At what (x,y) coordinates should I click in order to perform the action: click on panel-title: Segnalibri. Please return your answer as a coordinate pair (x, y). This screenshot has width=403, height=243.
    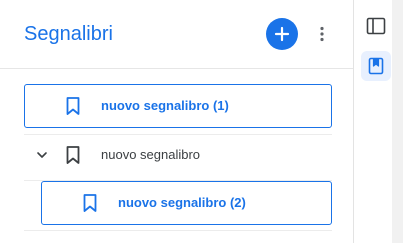
    Looking at the image, I should click on (68, 34).